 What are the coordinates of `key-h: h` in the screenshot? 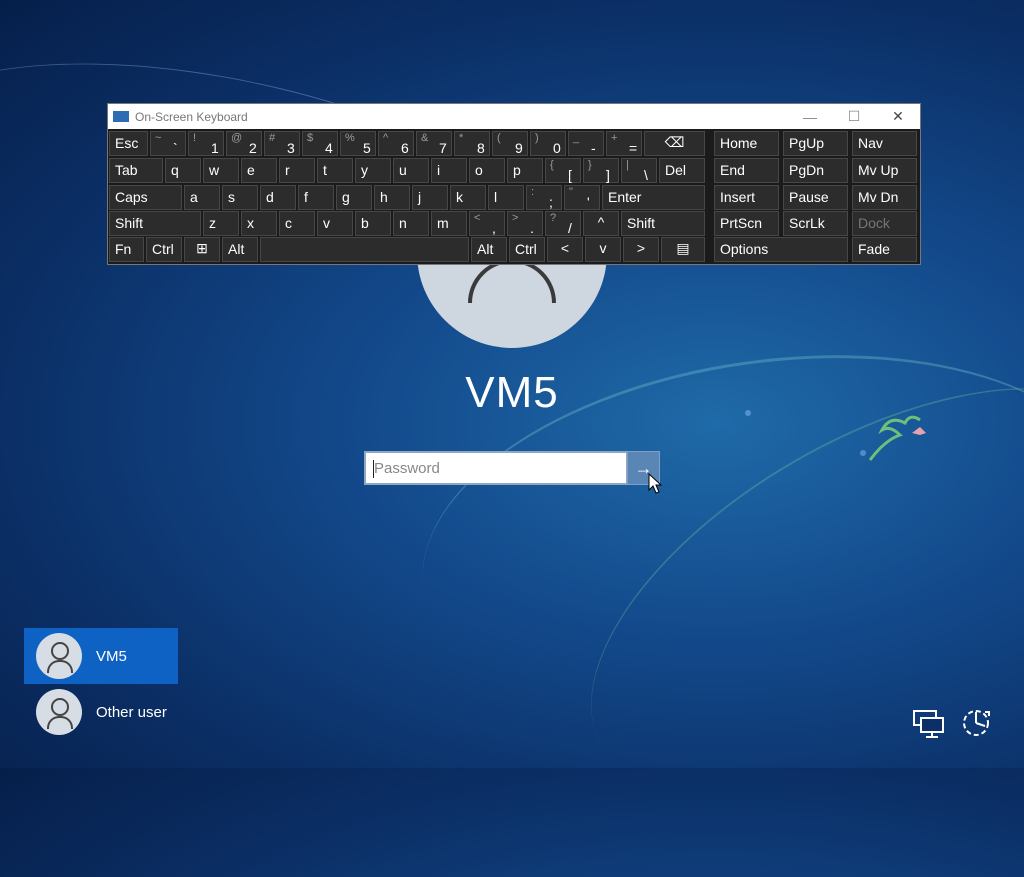 It's located at (392, 197).